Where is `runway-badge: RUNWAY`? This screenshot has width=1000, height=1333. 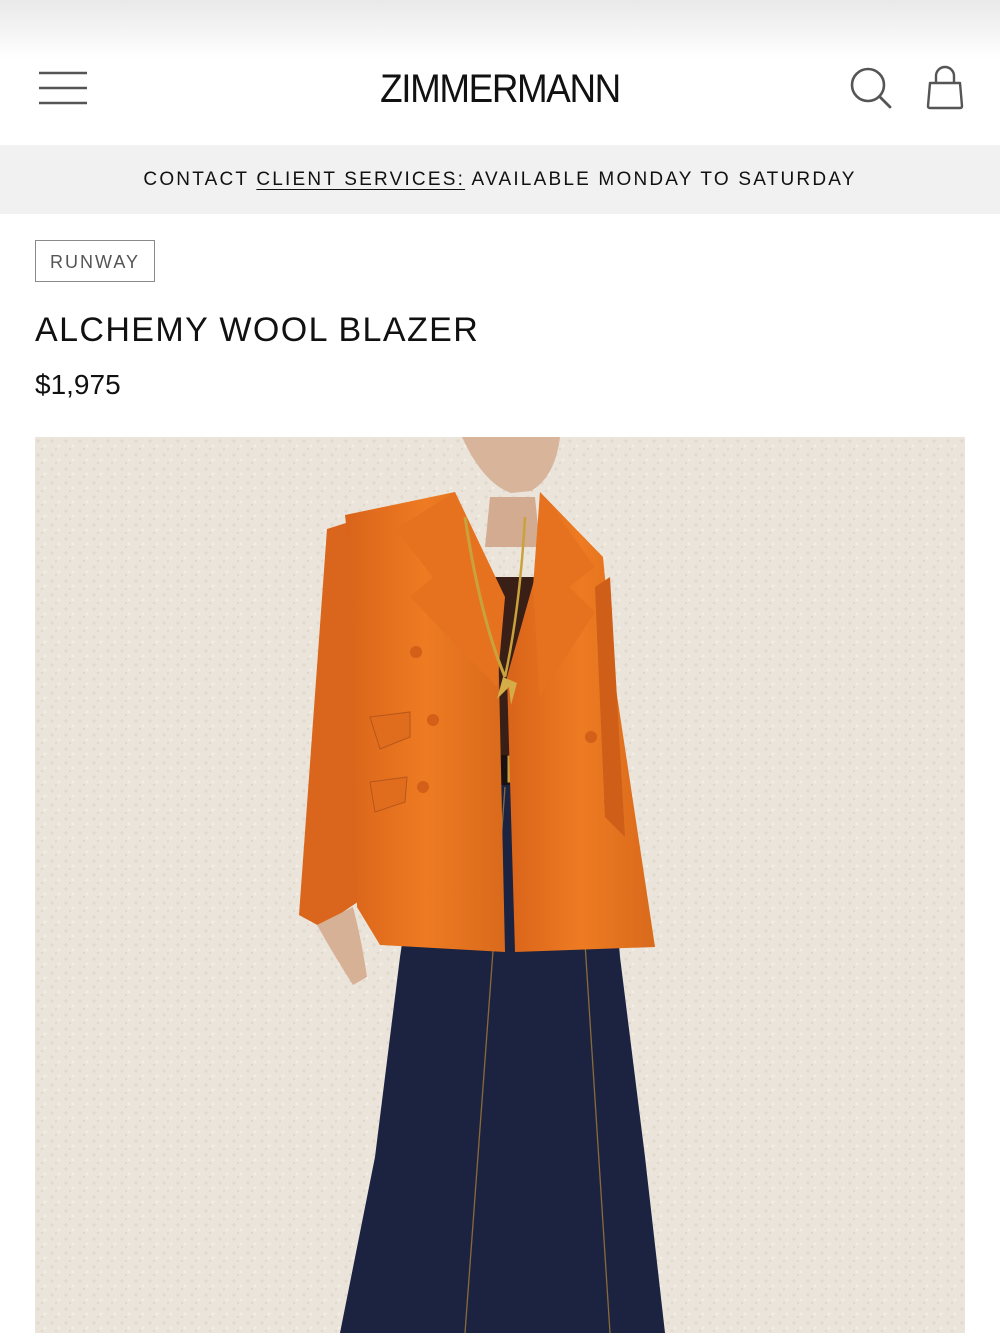
runway-badge: RUNWAY is located at coordinates (95, 261).